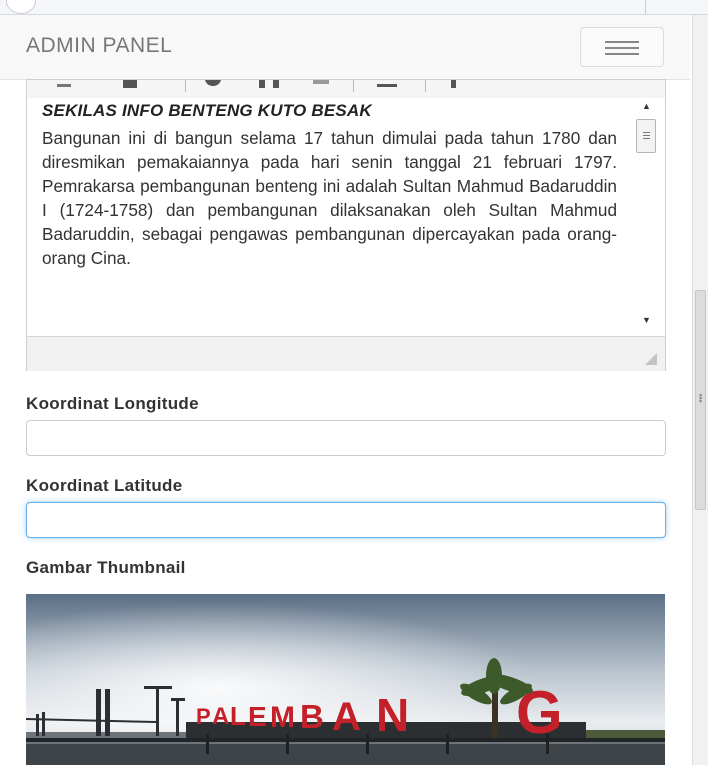  Describe the element at coordinates (346, 438) in the screenshot. I see `longitude-input` at that location.